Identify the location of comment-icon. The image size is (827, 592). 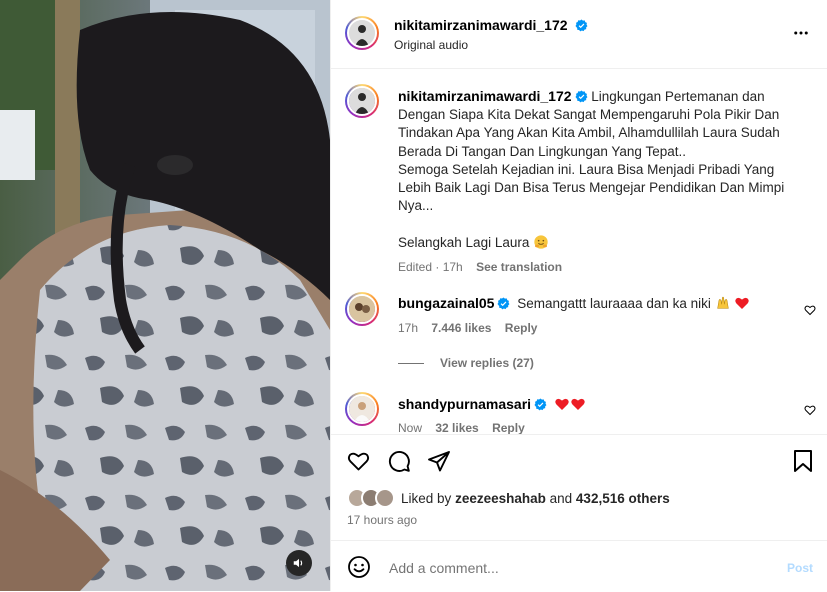
(399, 461).